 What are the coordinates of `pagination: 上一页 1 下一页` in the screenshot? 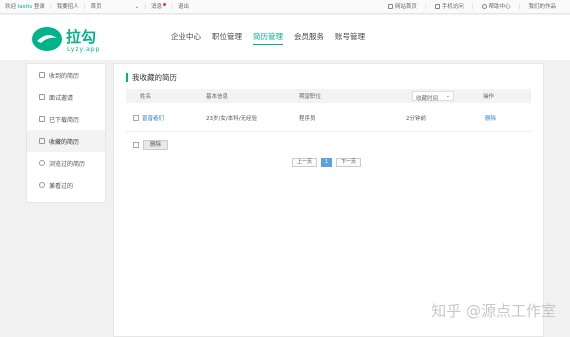 It's located at (327, 162).